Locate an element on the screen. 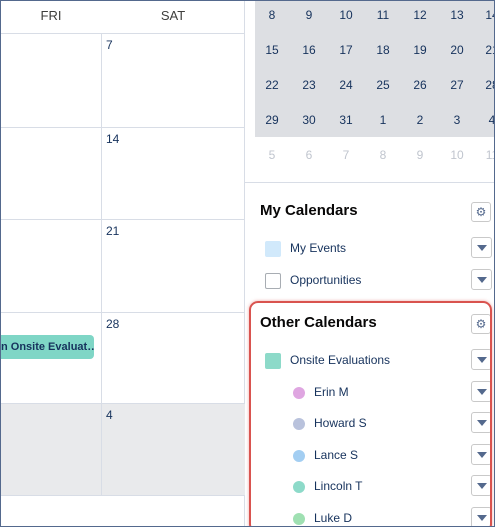 This screenshot has height=527, width=495. calendar-item-label: Lance S is located at coordinates (336, 455).